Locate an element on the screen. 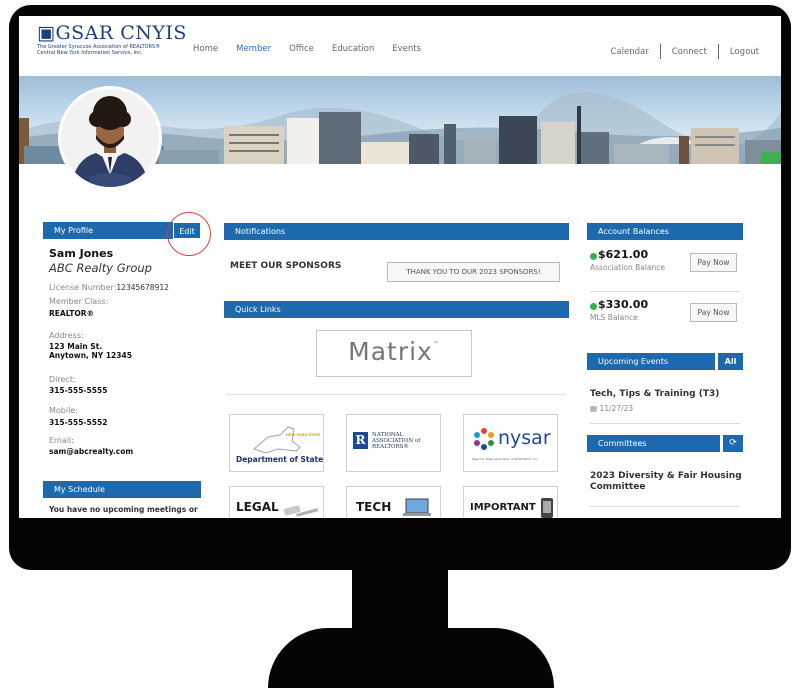 The width and height of the screenshot is (800, 688). direct-label: Direct: is located at coordinates (62, 379).